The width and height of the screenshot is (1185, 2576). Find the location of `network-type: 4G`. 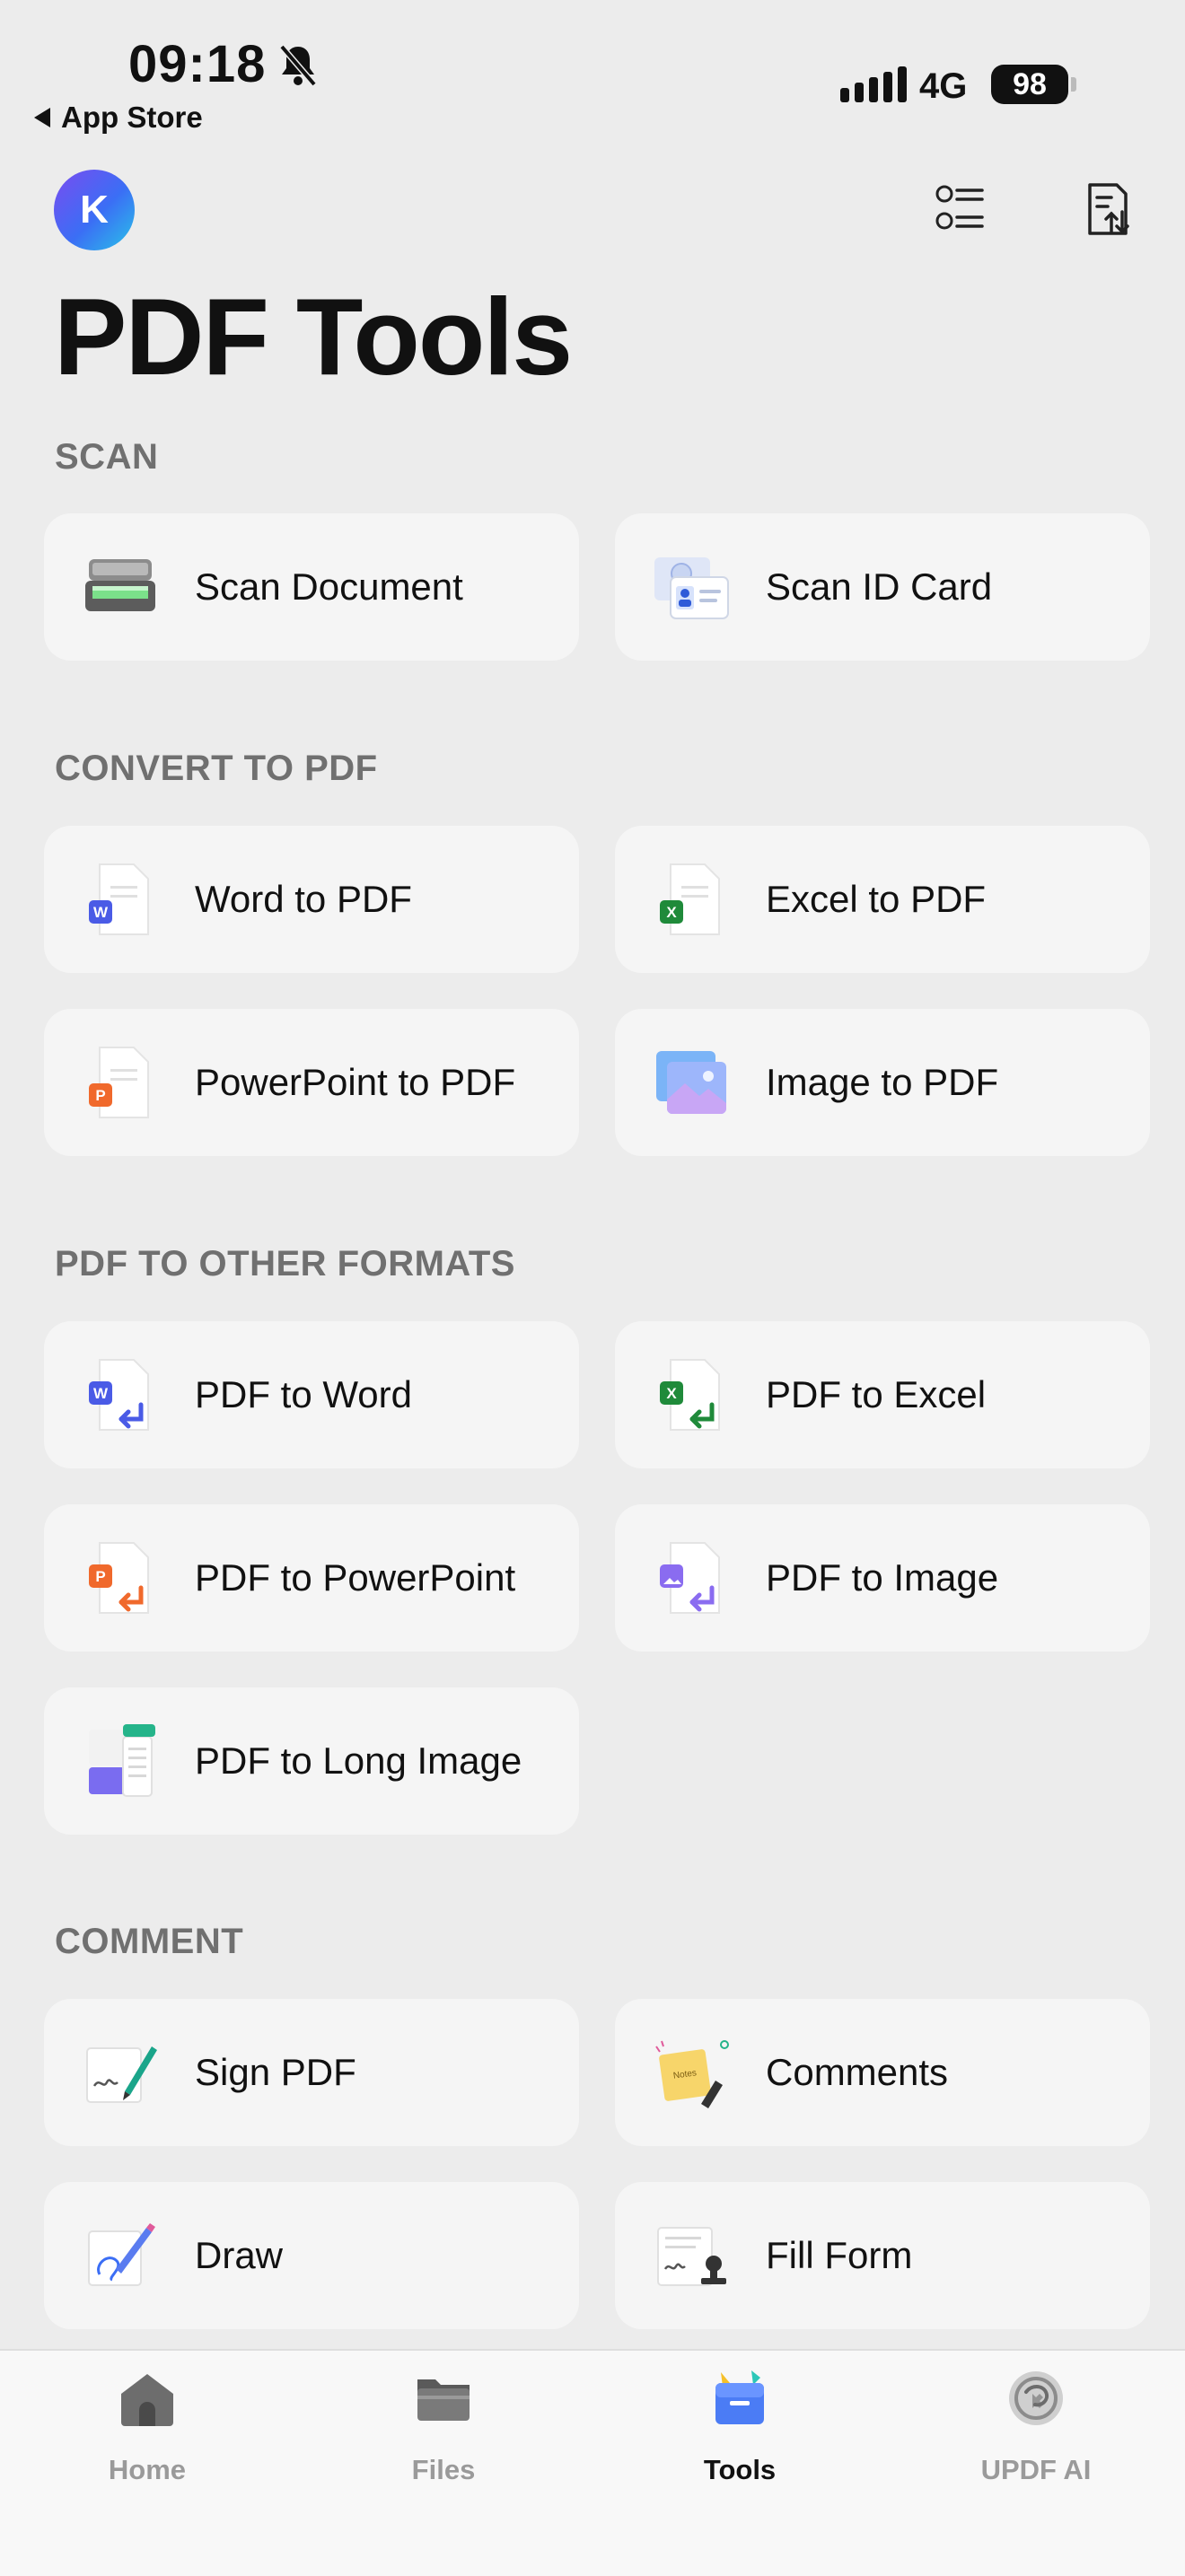

network-type: 4G is located at coordinates (943, 86).